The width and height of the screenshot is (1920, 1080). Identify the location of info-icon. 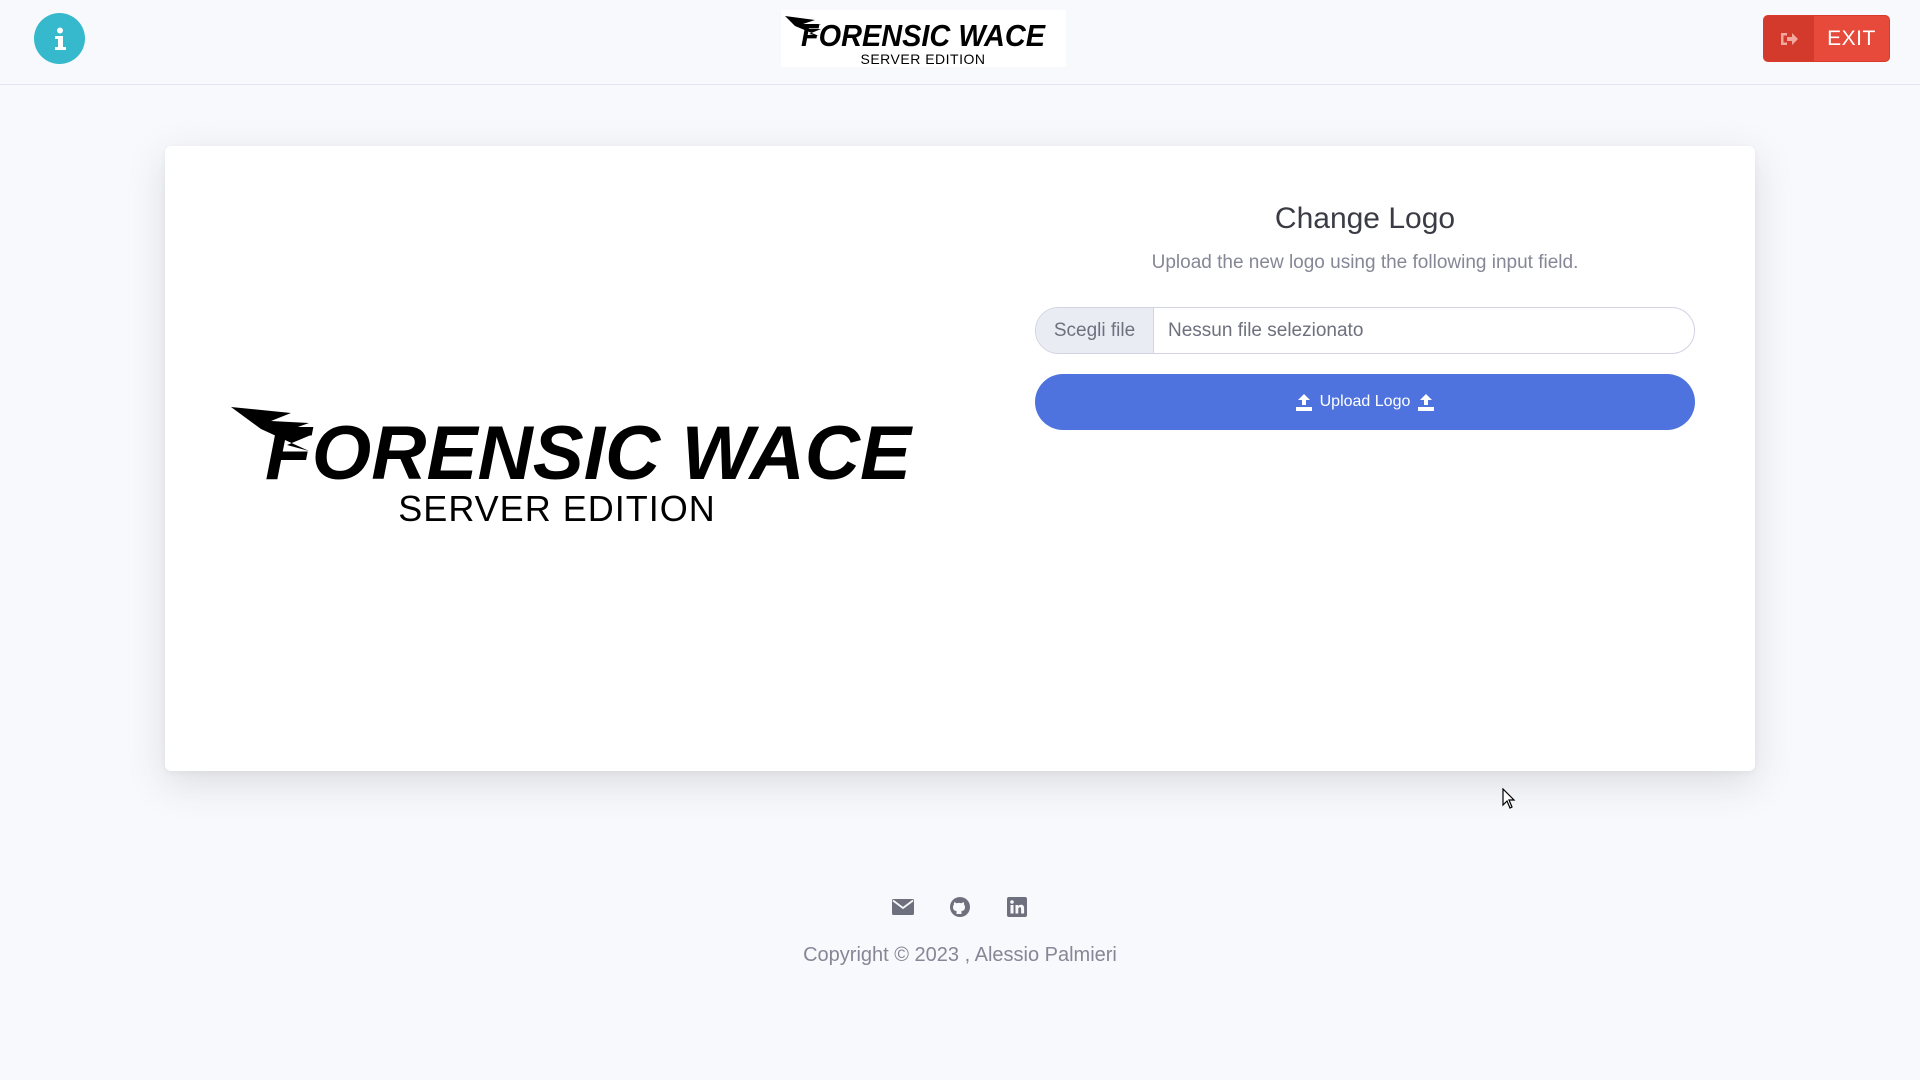
(60, 38).